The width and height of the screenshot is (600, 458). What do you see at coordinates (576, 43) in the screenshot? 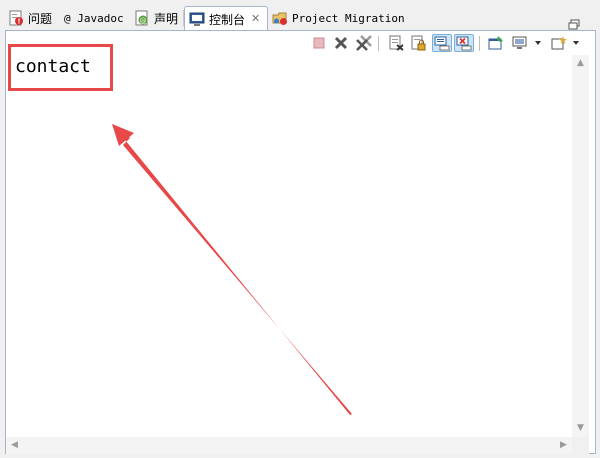
I see `chevron-down-icon` at bounding box center [576, 43].